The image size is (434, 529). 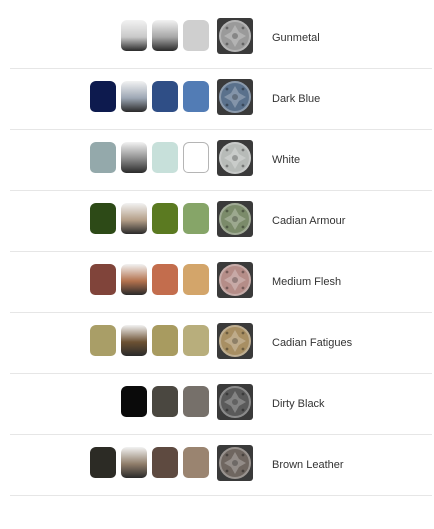 What do you see at coordinates (307, 282) in the screenshot?
I see `paint-scheme-label: Medium Flesh` at bounding box center [307, 282].